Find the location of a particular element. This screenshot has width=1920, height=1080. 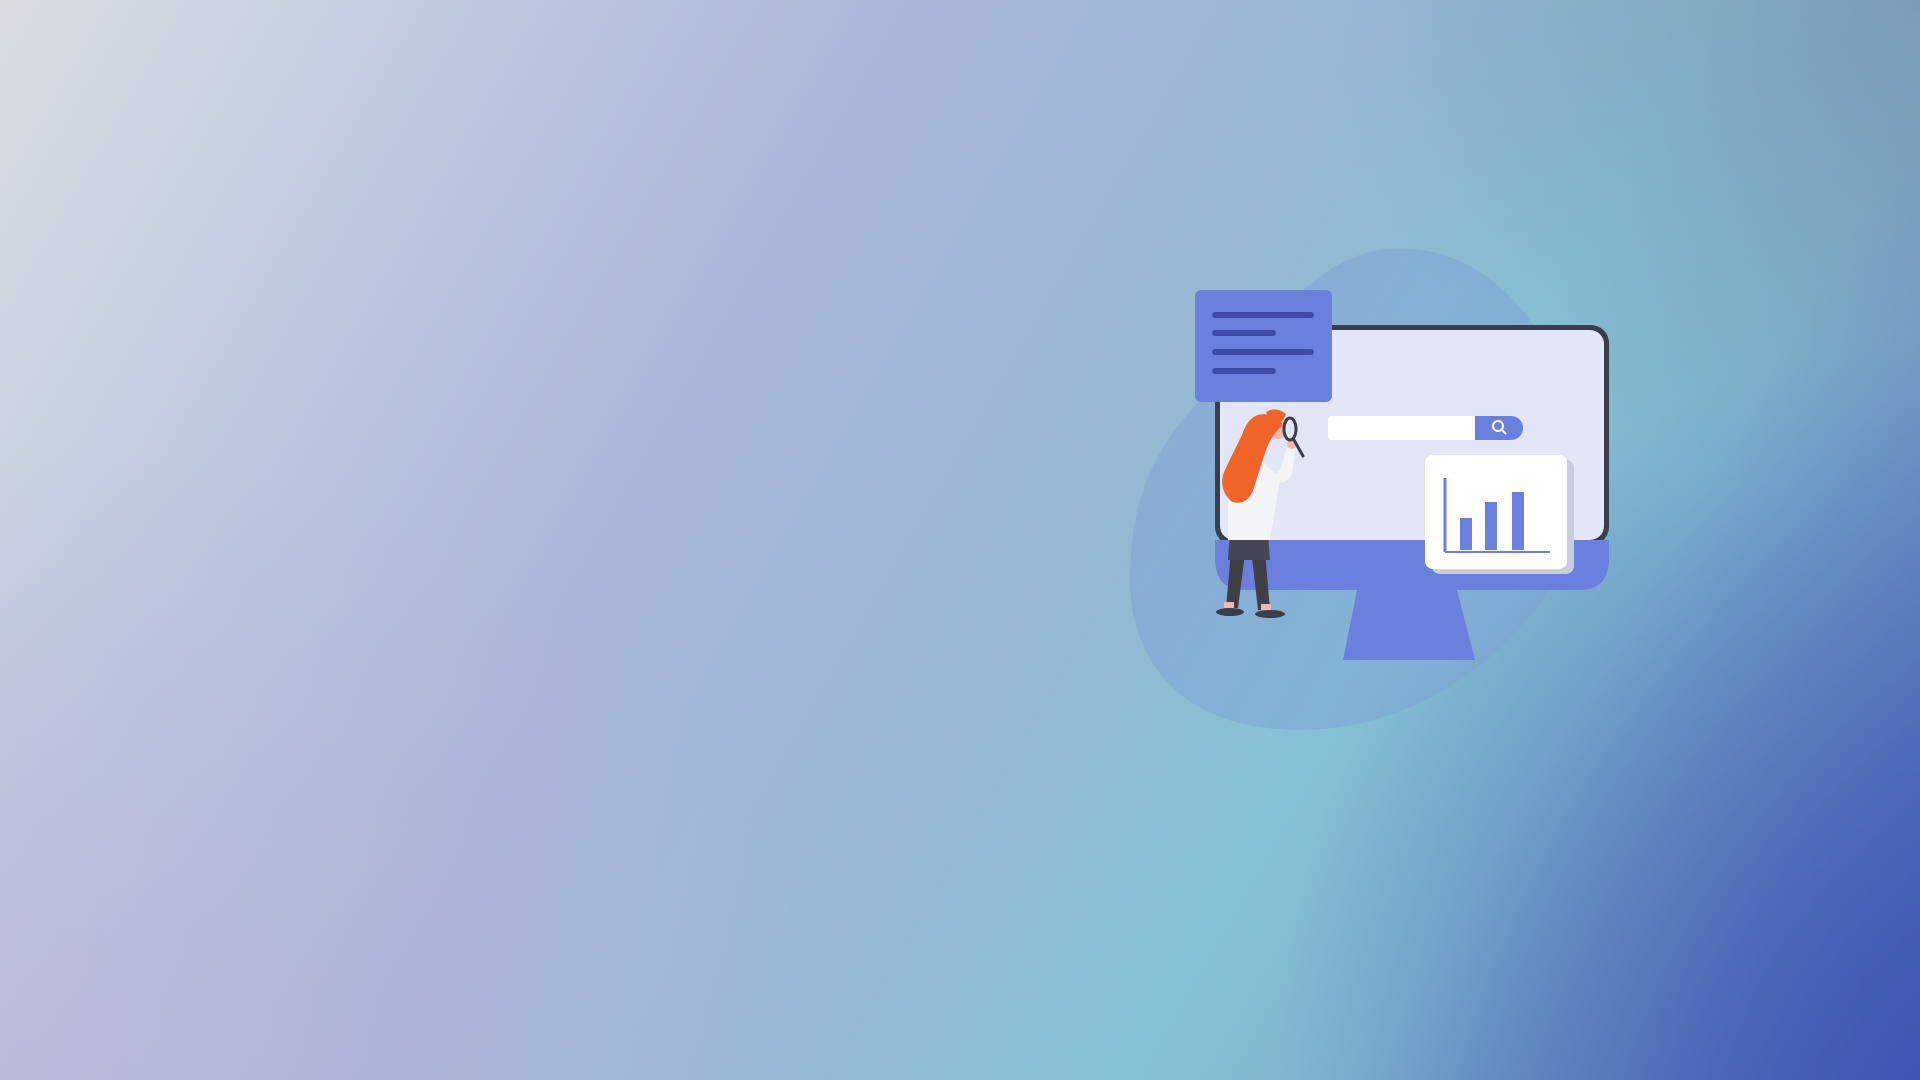

person-searching-monitor-illustration is located at coordinates (1380, 490).